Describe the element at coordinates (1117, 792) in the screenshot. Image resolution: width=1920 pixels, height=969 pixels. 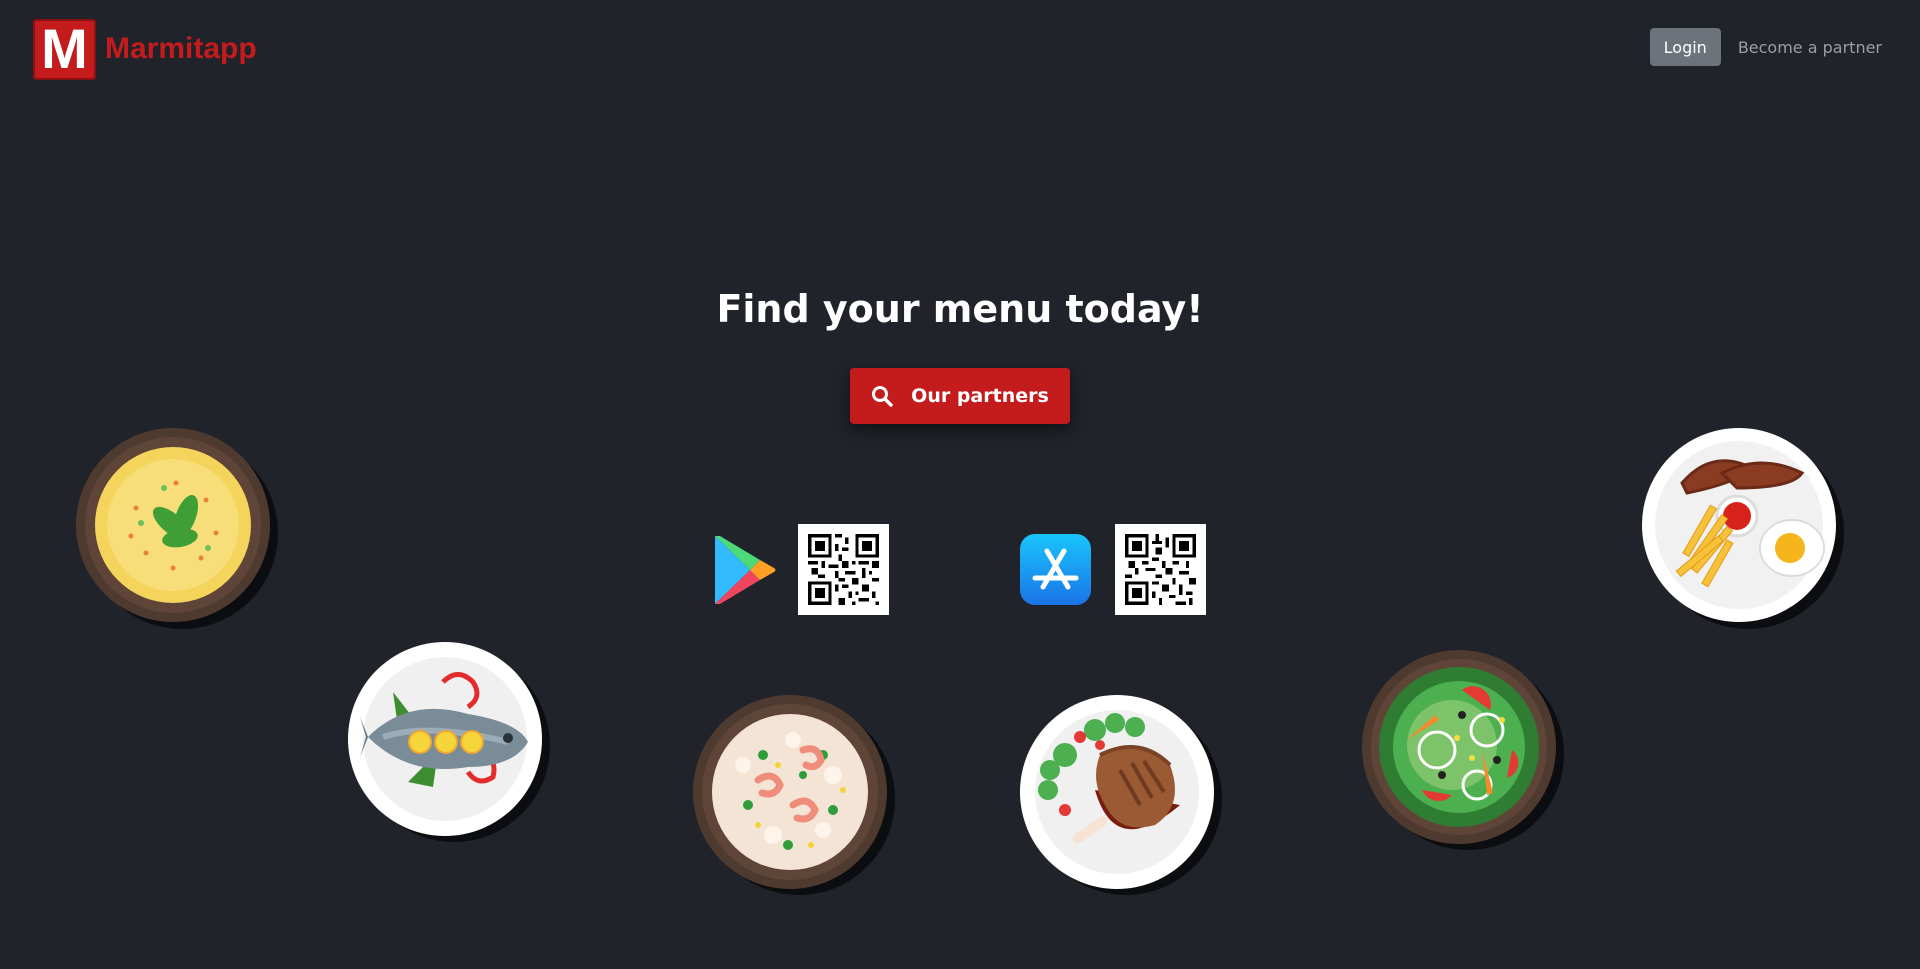
I see `chicken-plate` at that location.